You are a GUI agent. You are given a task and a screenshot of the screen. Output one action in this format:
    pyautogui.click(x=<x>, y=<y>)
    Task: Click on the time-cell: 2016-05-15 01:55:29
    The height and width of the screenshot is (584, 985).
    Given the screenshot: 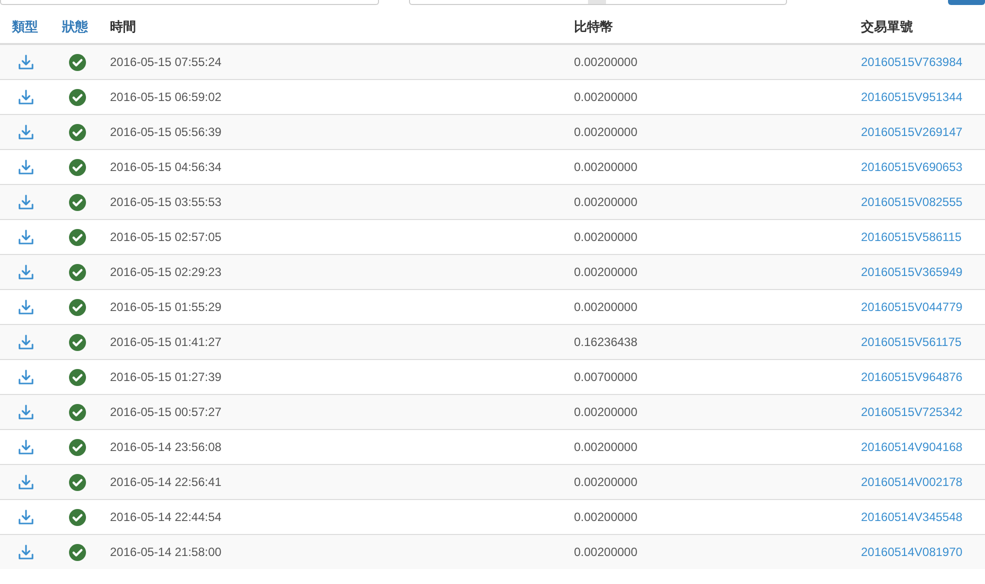 What is the action you would take?
    pyautogui.click(x=166, y=307)
    